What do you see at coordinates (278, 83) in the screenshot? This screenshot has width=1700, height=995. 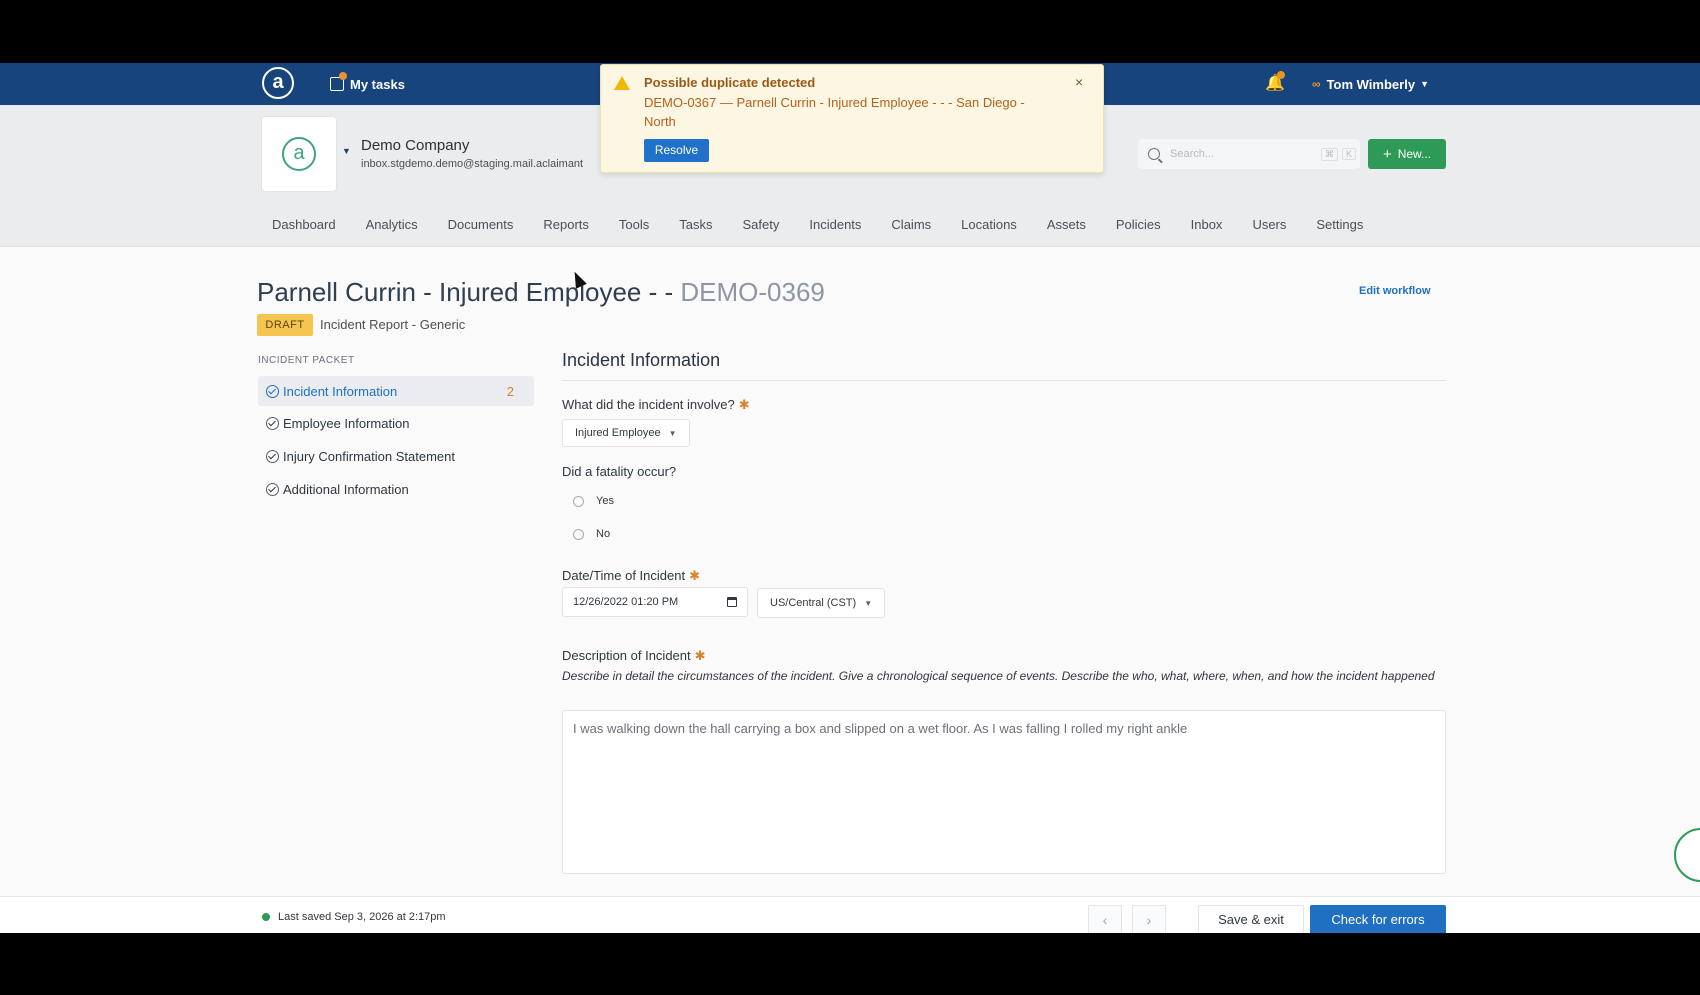 I see `app-logo: a` at bounding box center [278, 83].